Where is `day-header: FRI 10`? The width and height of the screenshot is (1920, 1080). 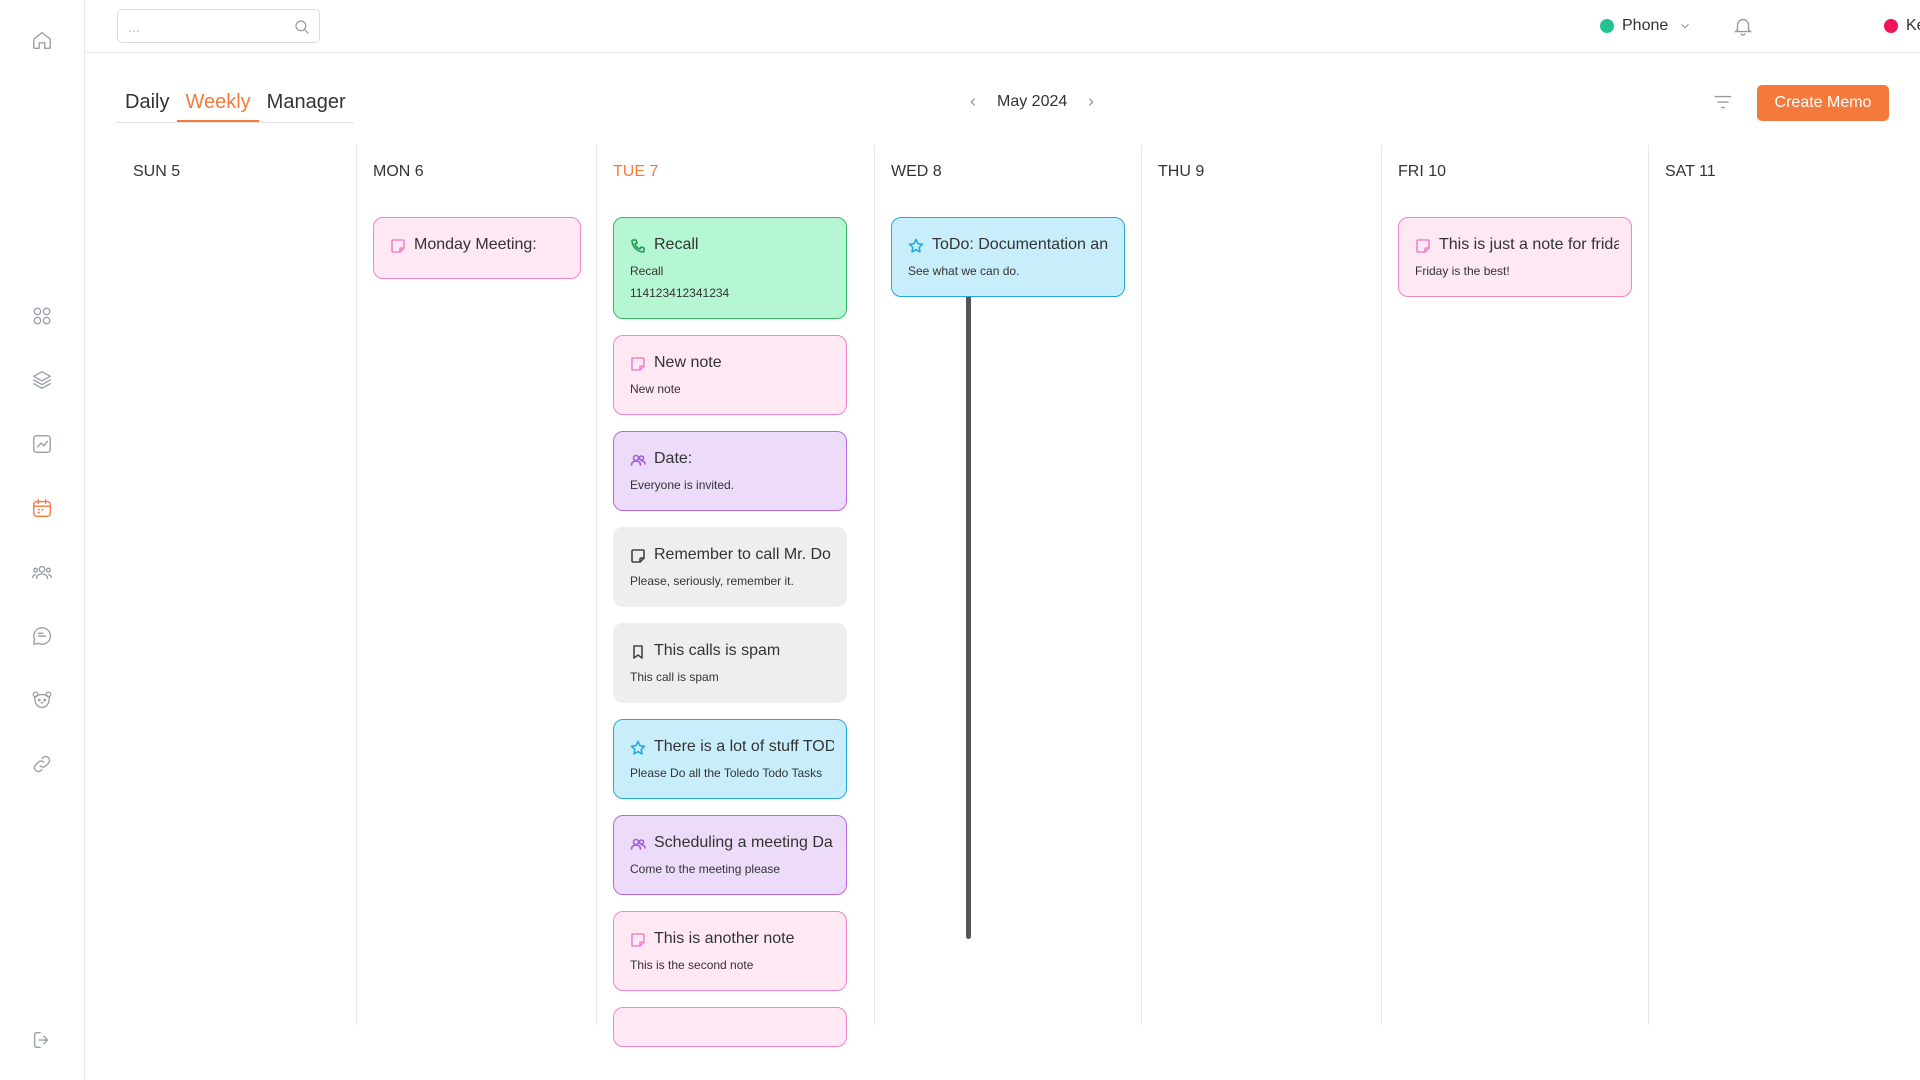 day-header: FRI 10 is located at coordinates (1422, 171).